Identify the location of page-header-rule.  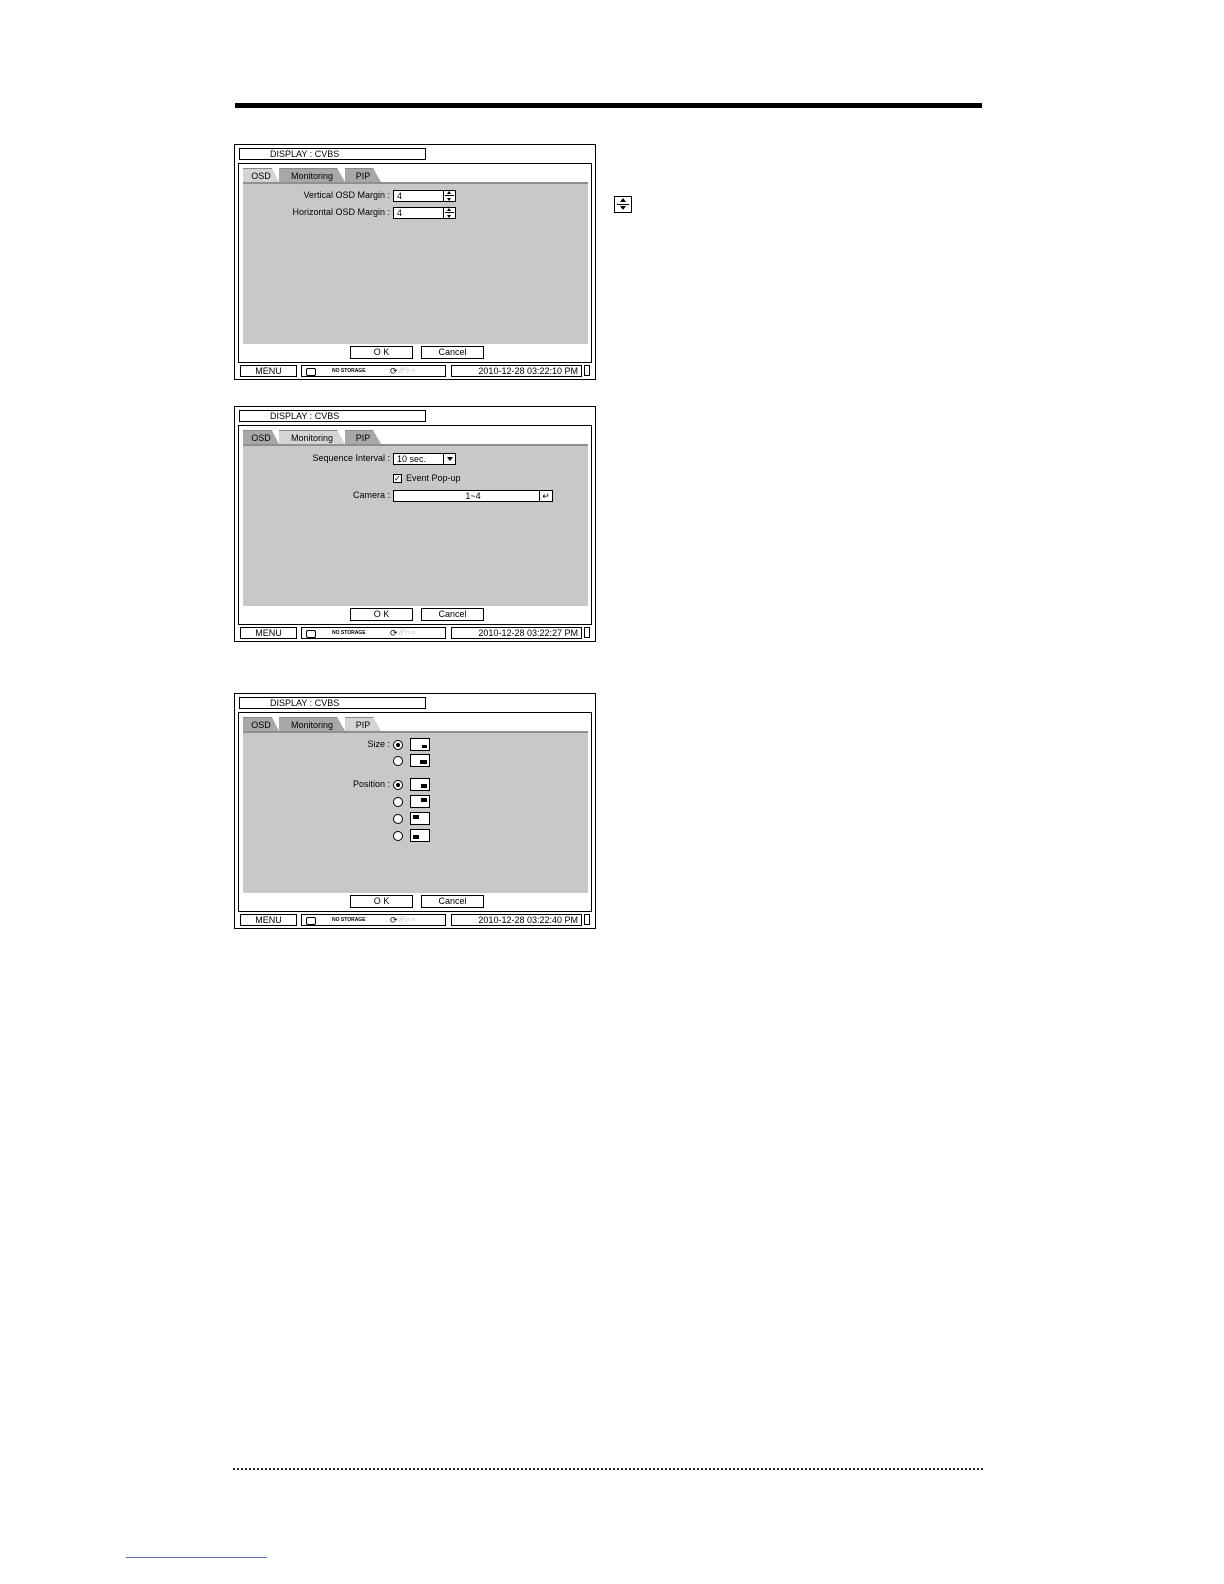
(608, 105).